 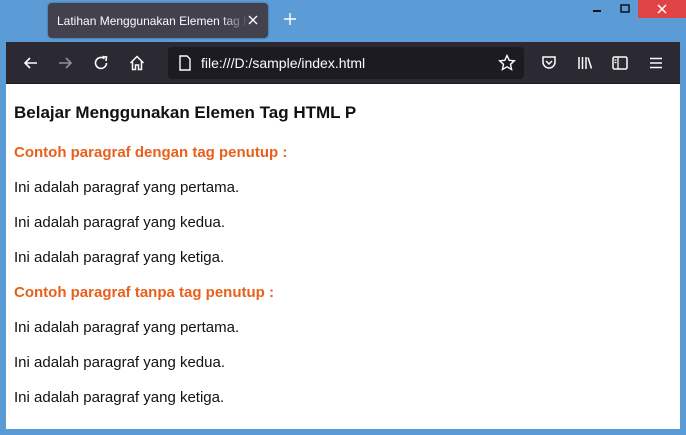 What do you see at coordinates (549, 63) in the screenshot?
I see `pocket-icon` at bounding box center [549, 63].